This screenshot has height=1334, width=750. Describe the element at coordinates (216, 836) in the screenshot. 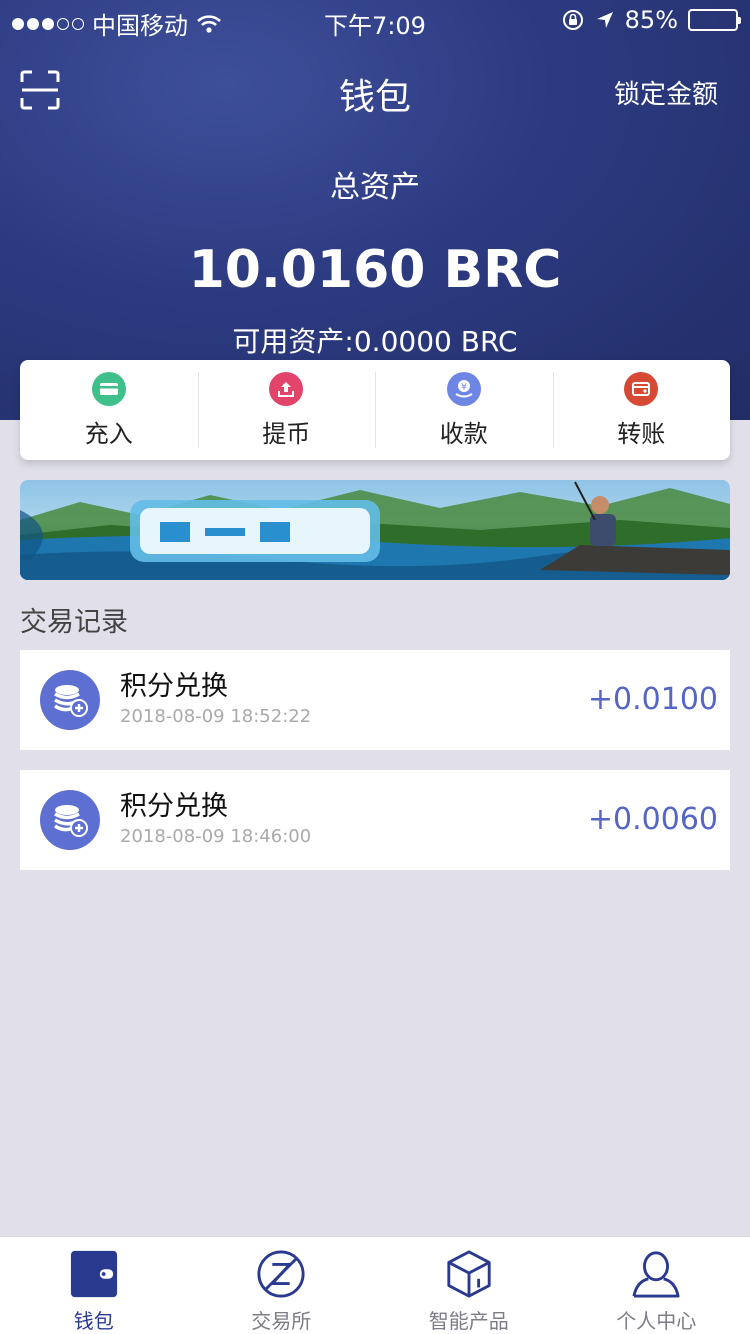

I see `record-time: 2018-08-09 18:46:00` at that location.